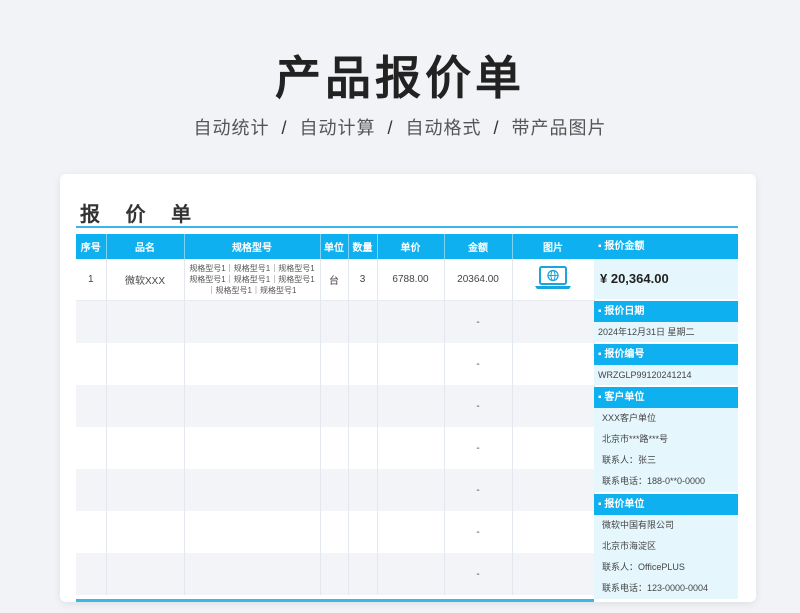  I want to click on header-price: 单价, so click(411, 246).